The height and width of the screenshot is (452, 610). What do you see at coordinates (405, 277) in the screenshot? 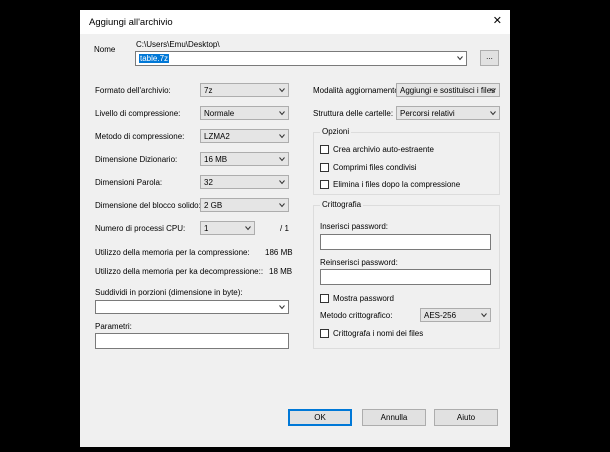
I see `password-confirm-input` at bounding box center [405, 277].